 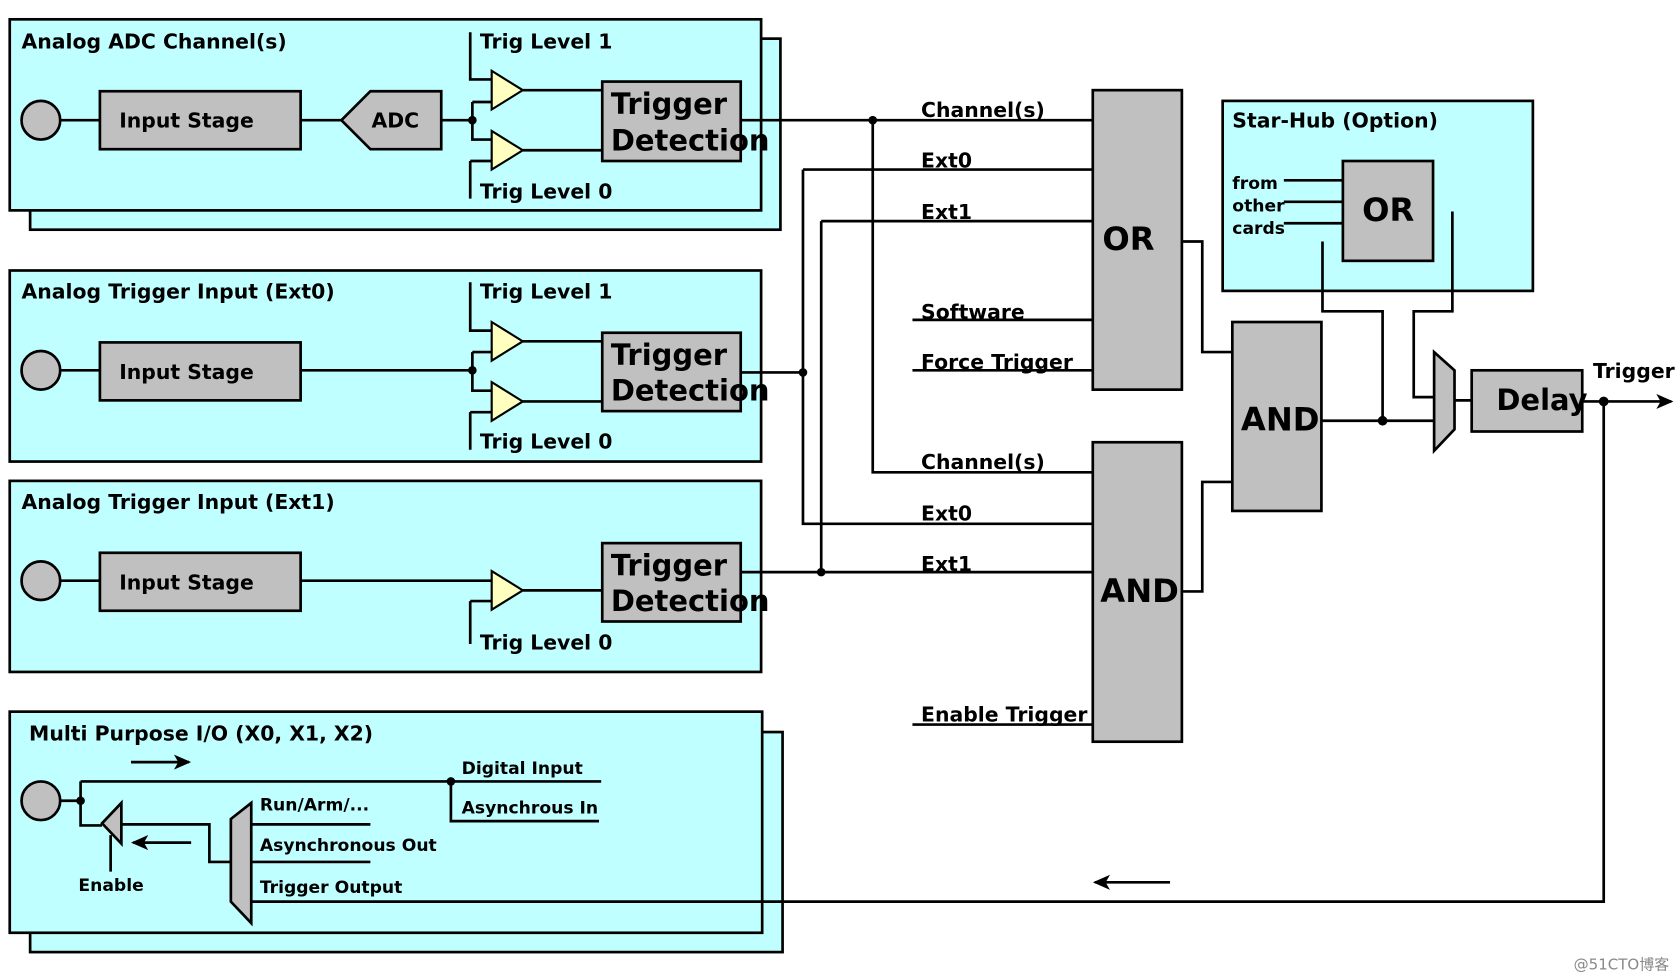 I want to click on and-input-label: Ext0, so click(x=946, y=514).